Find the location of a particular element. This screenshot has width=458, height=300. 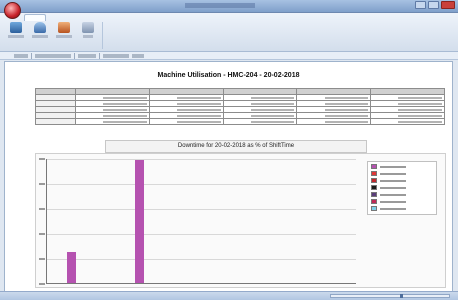

window-controls is located at coordinates (435, 5).